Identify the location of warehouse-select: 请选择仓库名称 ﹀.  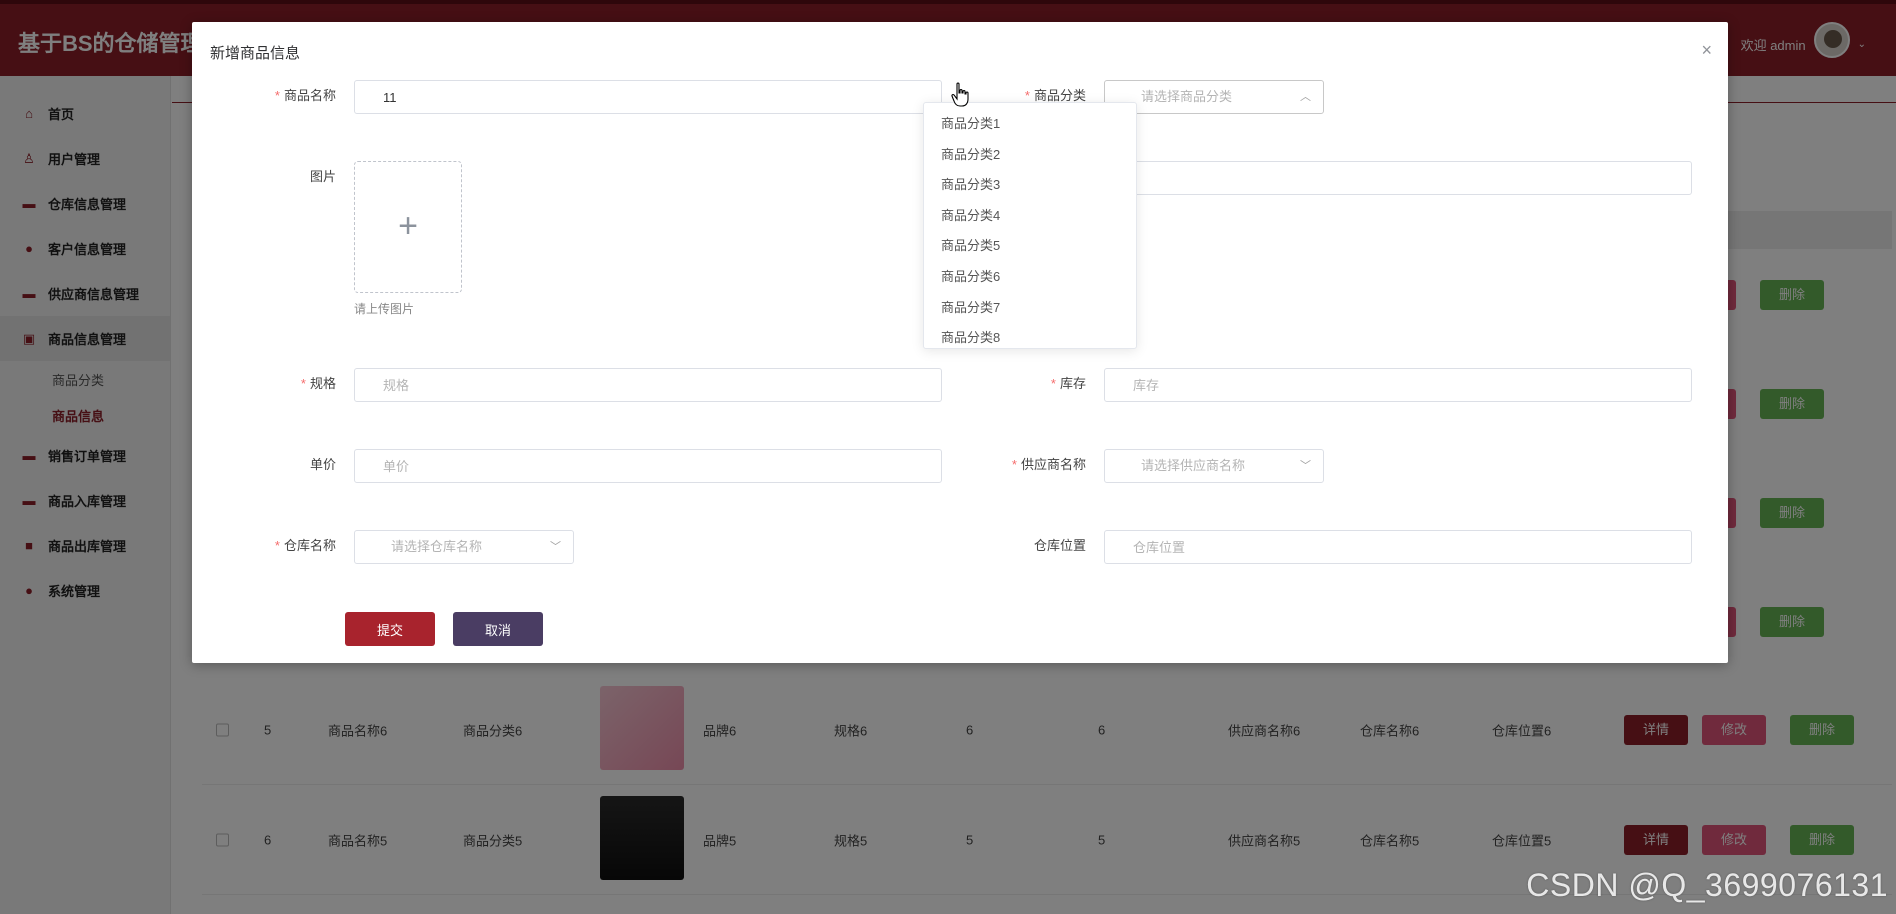
(464, 547).